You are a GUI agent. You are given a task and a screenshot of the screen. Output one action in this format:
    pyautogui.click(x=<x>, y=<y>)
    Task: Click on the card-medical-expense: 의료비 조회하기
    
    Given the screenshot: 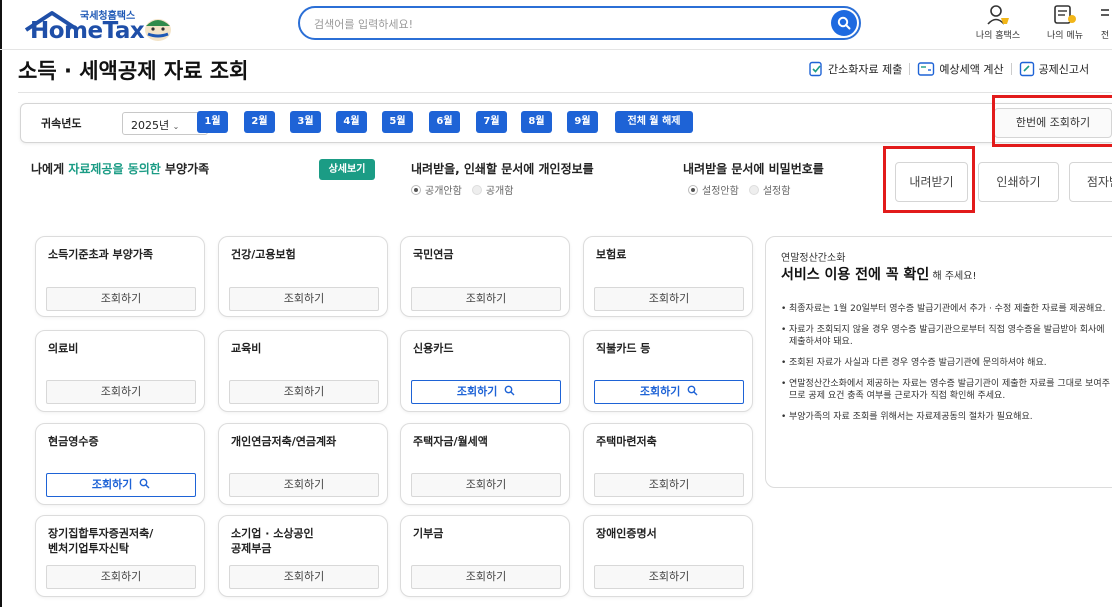 What is the action you would take?
    pyautogui.click(x=120, y=371)
    